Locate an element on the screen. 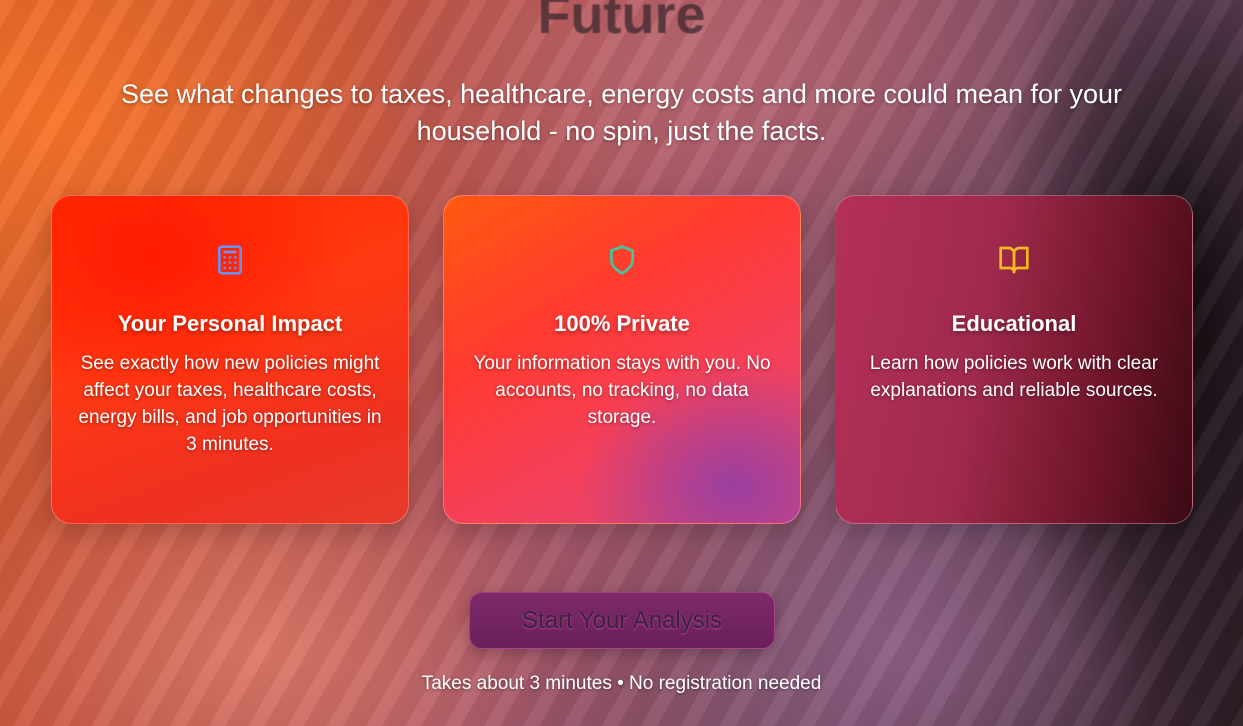 This screenshot has width=1243, height=726. shield-icon is located at coordinates (622, 260).